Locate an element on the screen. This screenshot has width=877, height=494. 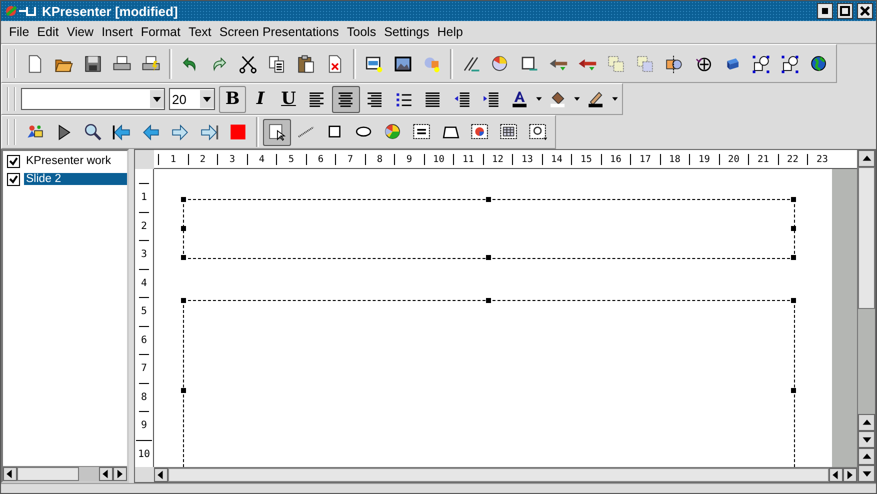
chart-icon is located at coordinates (480, 132).